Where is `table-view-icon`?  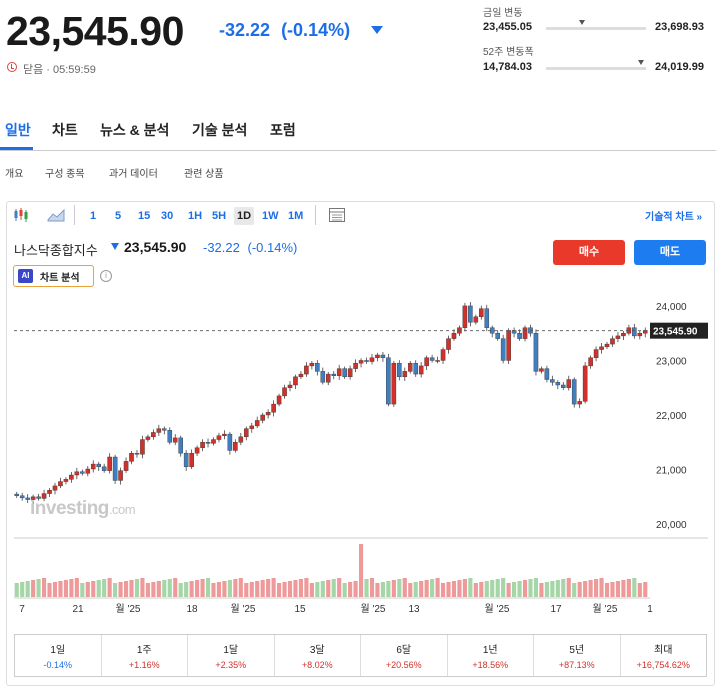 table-view-icon is located at coordinates (337, 215).